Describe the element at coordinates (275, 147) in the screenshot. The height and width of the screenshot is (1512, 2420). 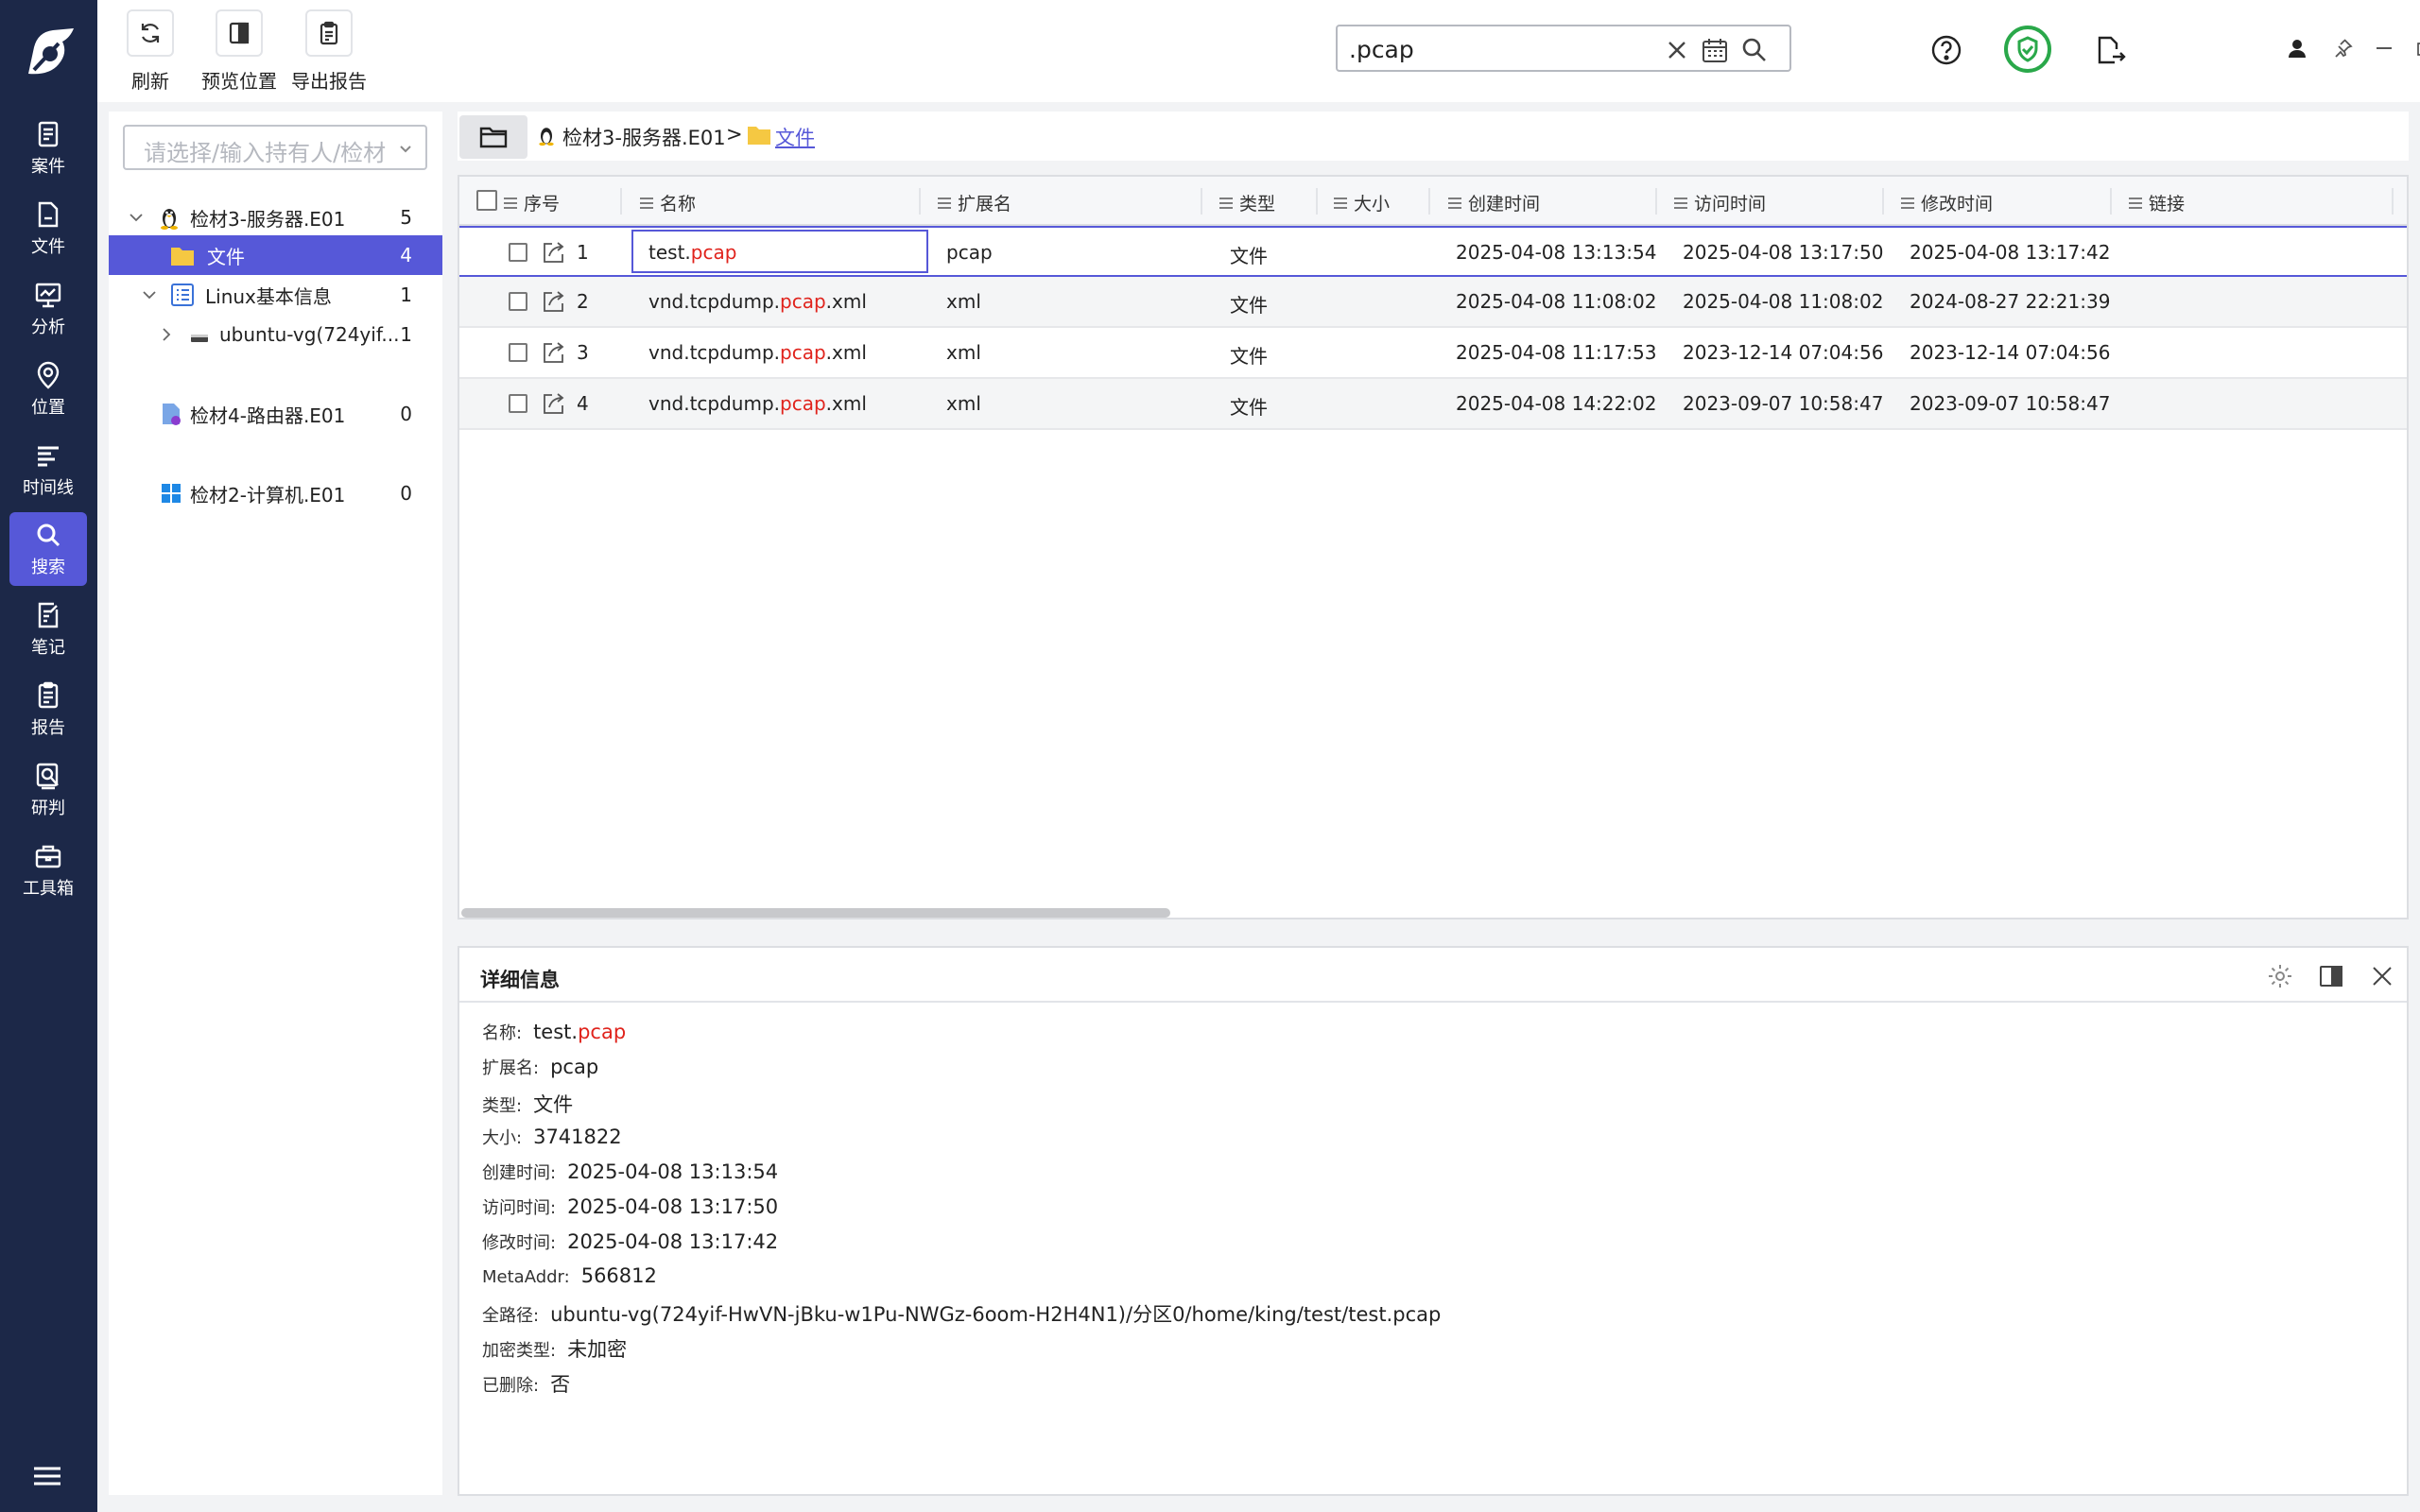
I see `owner-select: 请选择/输入持有人/检材` at that location.